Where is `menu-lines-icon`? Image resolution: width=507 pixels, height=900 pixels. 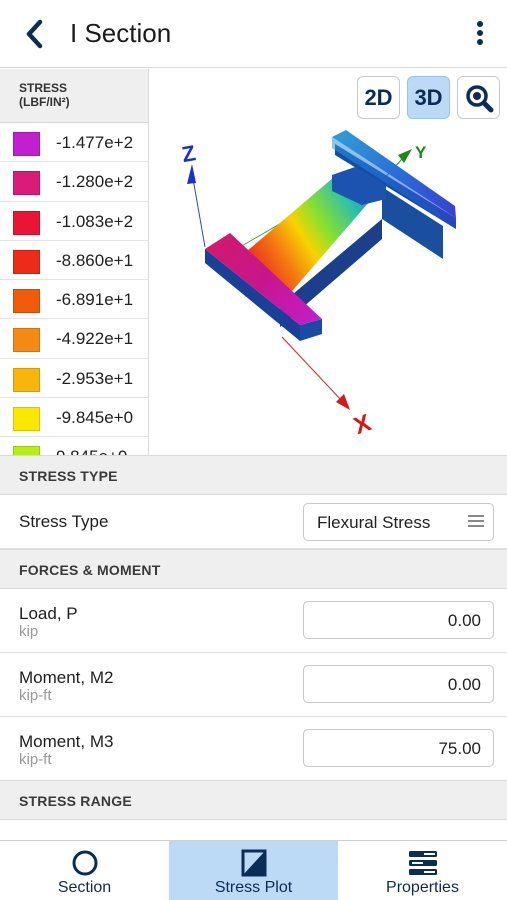 menu-lines-icon is located at coordinates (476, 521).